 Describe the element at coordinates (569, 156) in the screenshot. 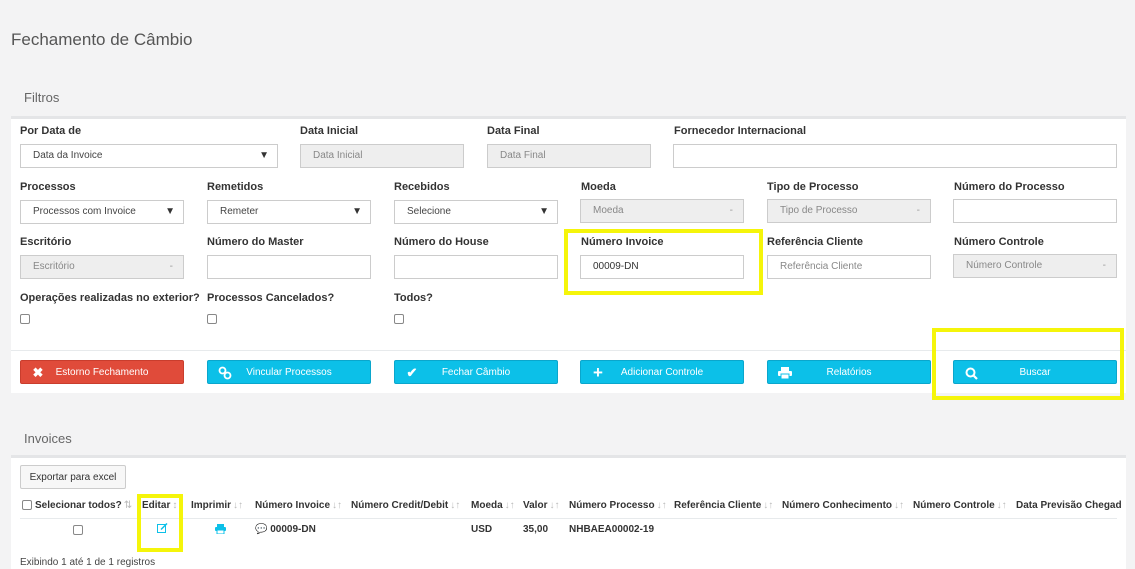

I see `data-final-input: Data Final` at that location.